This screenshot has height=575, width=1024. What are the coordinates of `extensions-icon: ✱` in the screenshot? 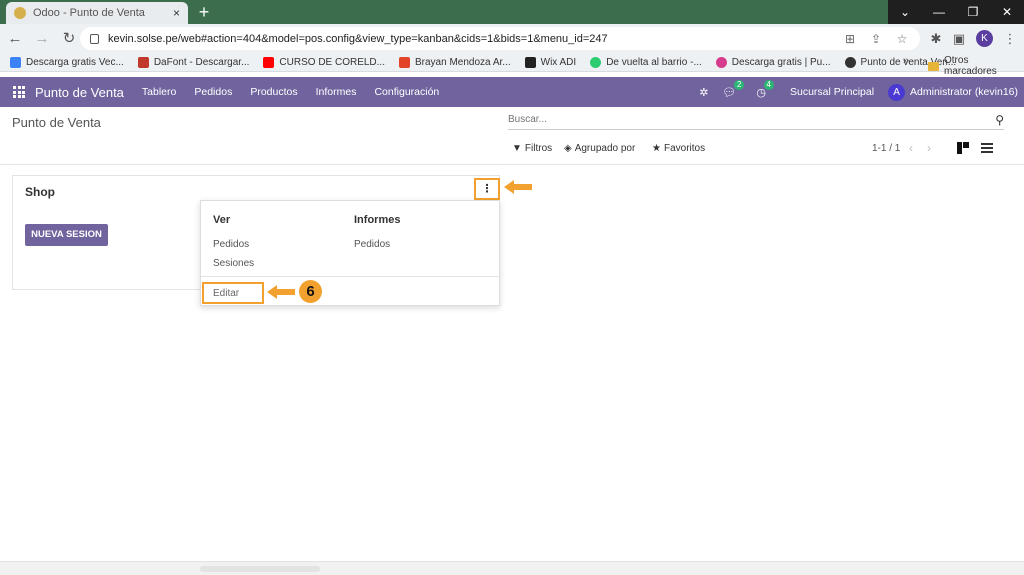 It's located at (936, 39).